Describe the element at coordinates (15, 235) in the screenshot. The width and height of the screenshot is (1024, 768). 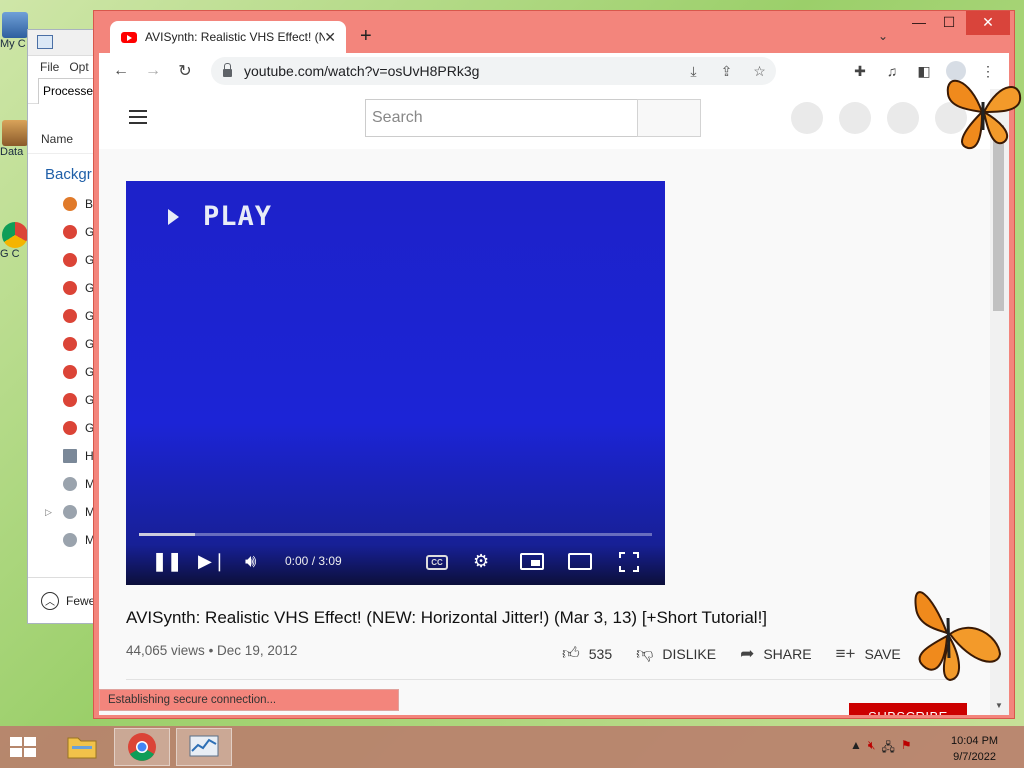
I see `chrome-icon` at that location.